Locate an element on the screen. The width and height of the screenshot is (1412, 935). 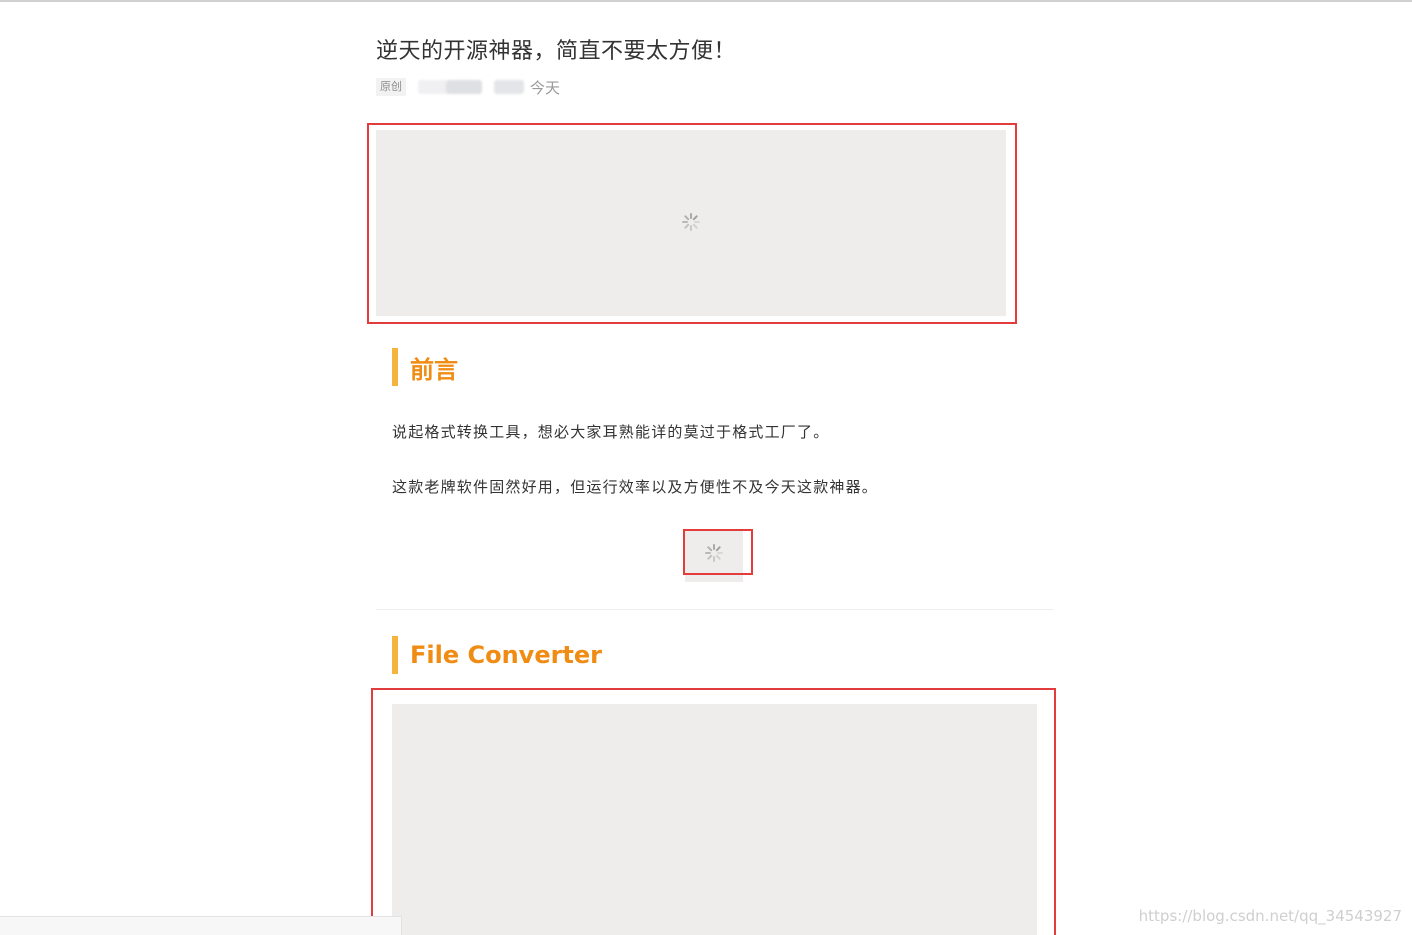
article-meta: 原创 今天 is located at coordinates (468, 87).